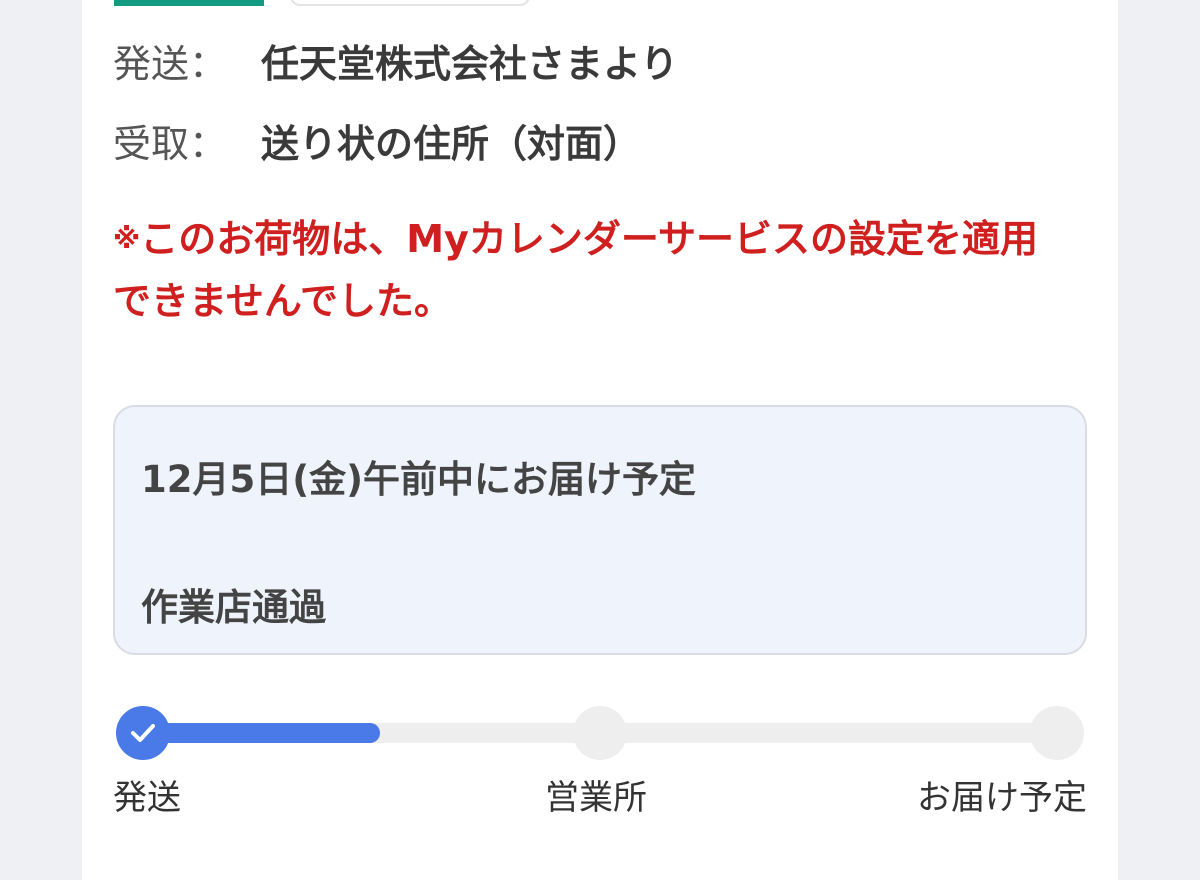  What do you see at coordinates (170, 144) in the screenshot?
I see `receive-label: 受取：` at bounding box center [170, 144].